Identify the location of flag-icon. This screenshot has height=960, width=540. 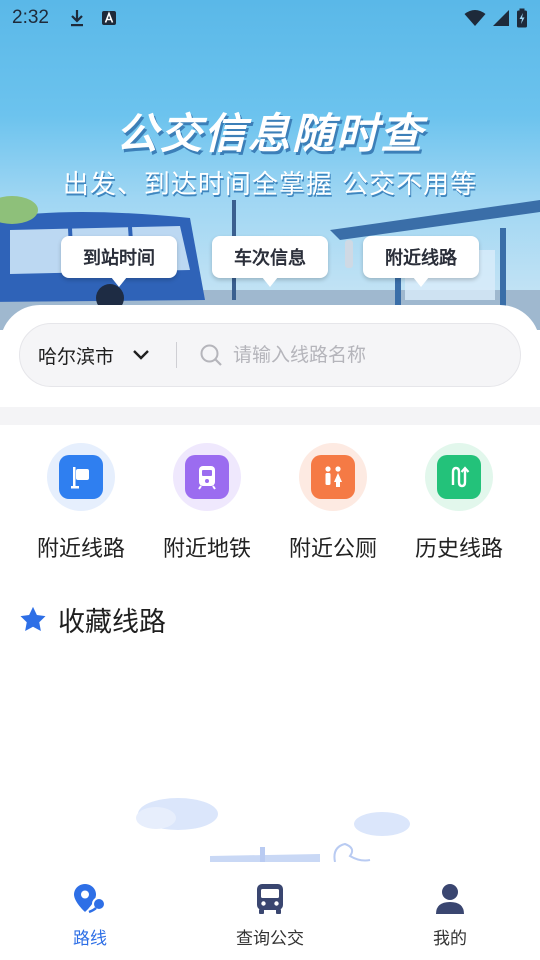
(81, 477).